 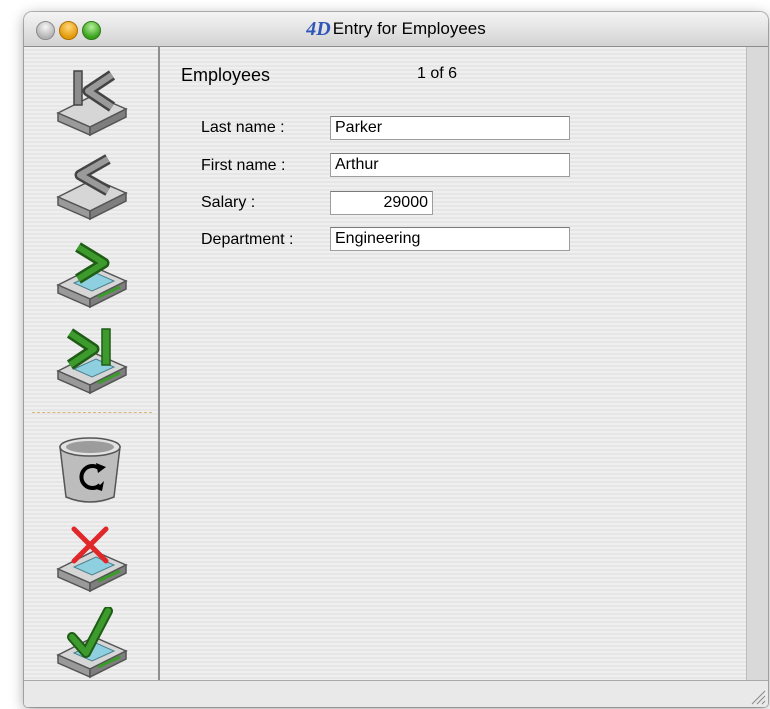 I want to click on vertical-scrollbar-track, so click(x=757, y=364).